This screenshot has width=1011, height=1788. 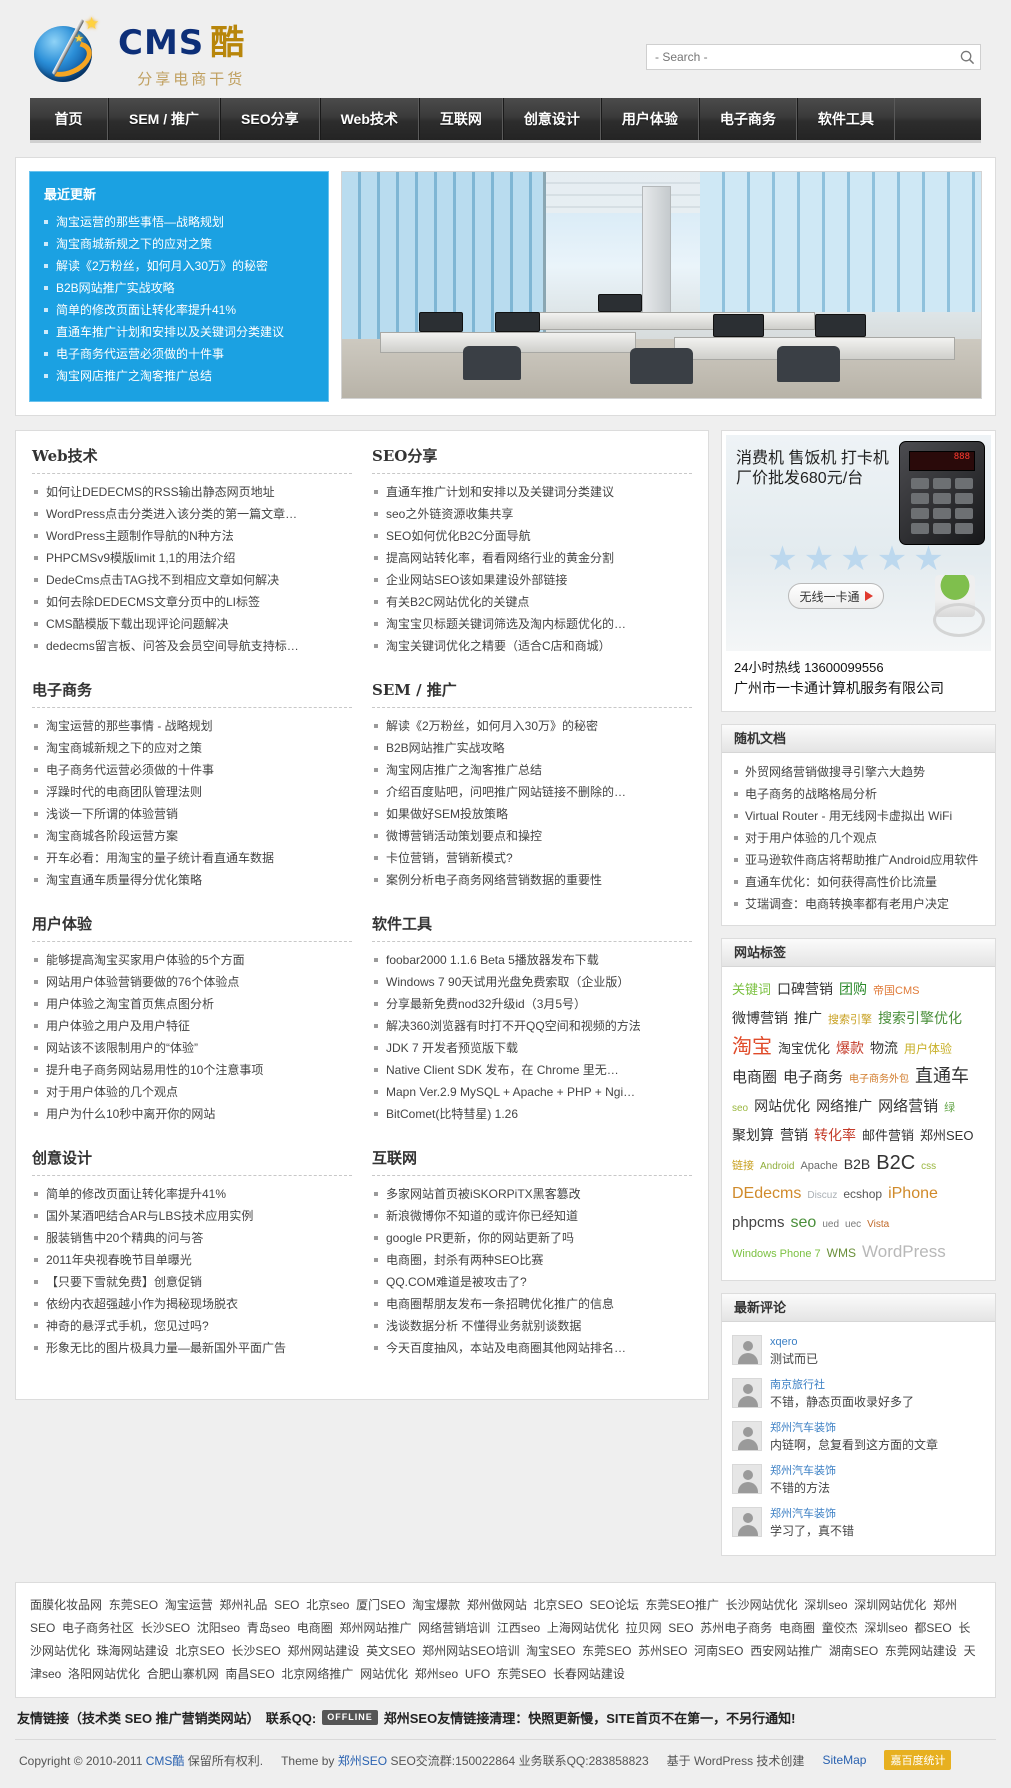 What do you see at coordinates (192, 1348) in the screenshot?
I see `article-link: 形象无比的图片极具力量—最新国外平面广告` at bounding box center [192, 1348].